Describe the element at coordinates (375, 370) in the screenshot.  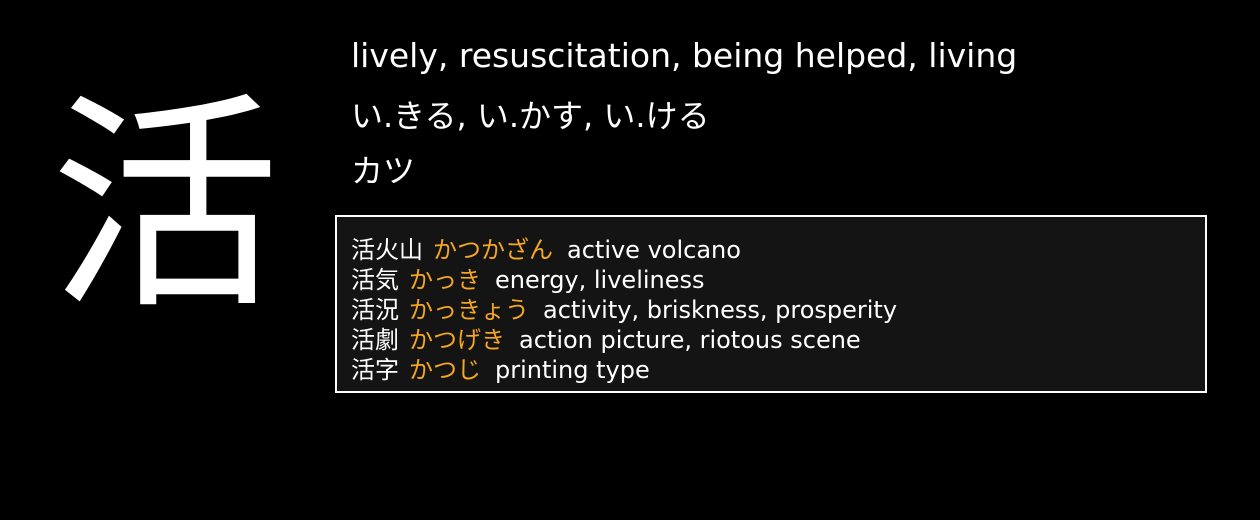
I see `vocabulary-word: 活字` at that location.